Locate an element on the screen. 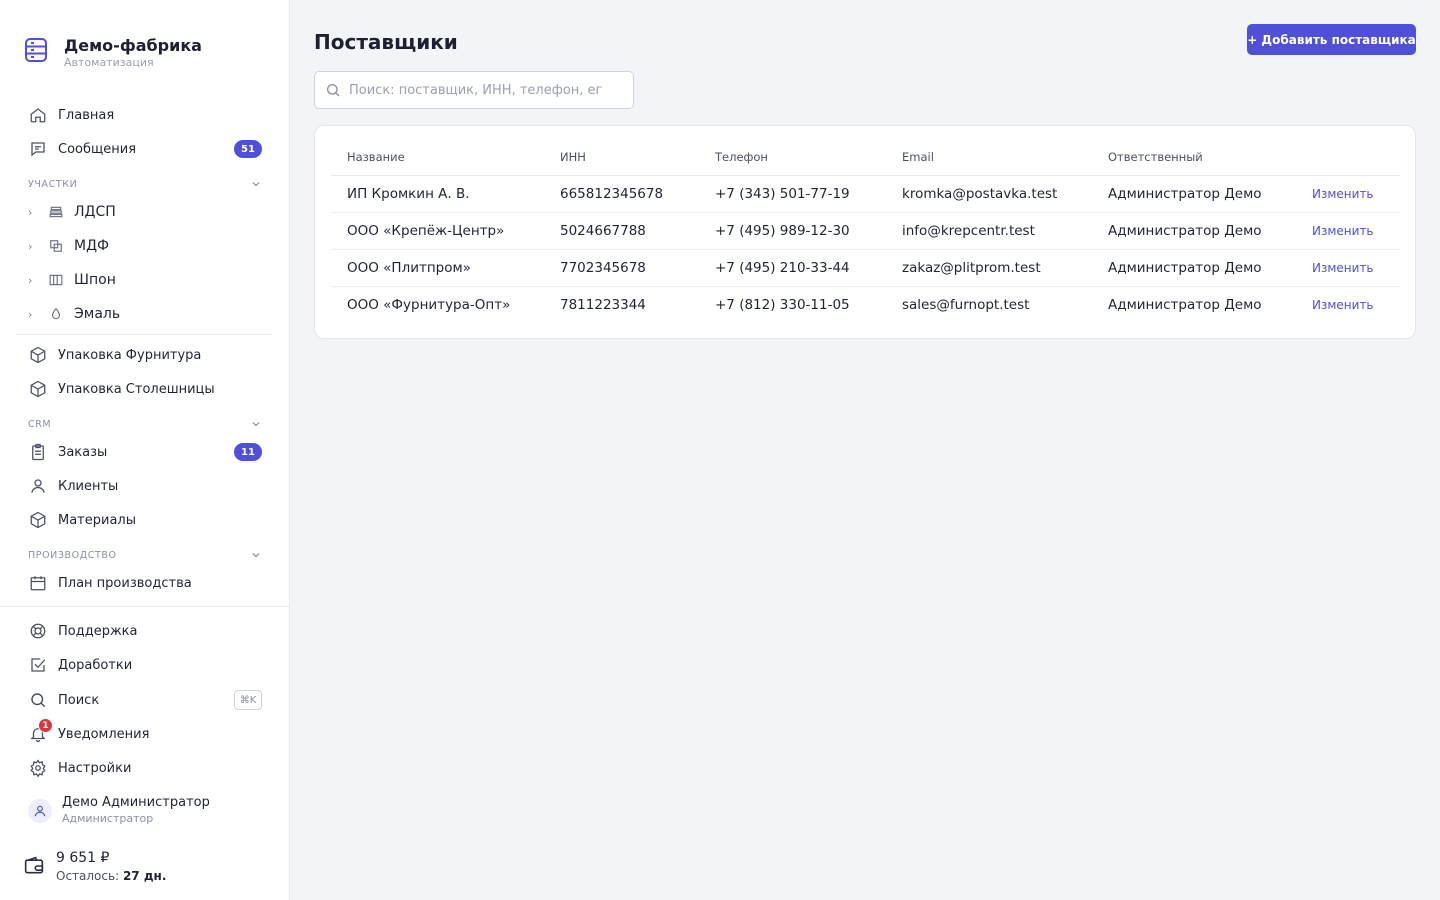 This screenshot has height=900, width=1440. section-label: Участки is located at coordinates (53, 184).